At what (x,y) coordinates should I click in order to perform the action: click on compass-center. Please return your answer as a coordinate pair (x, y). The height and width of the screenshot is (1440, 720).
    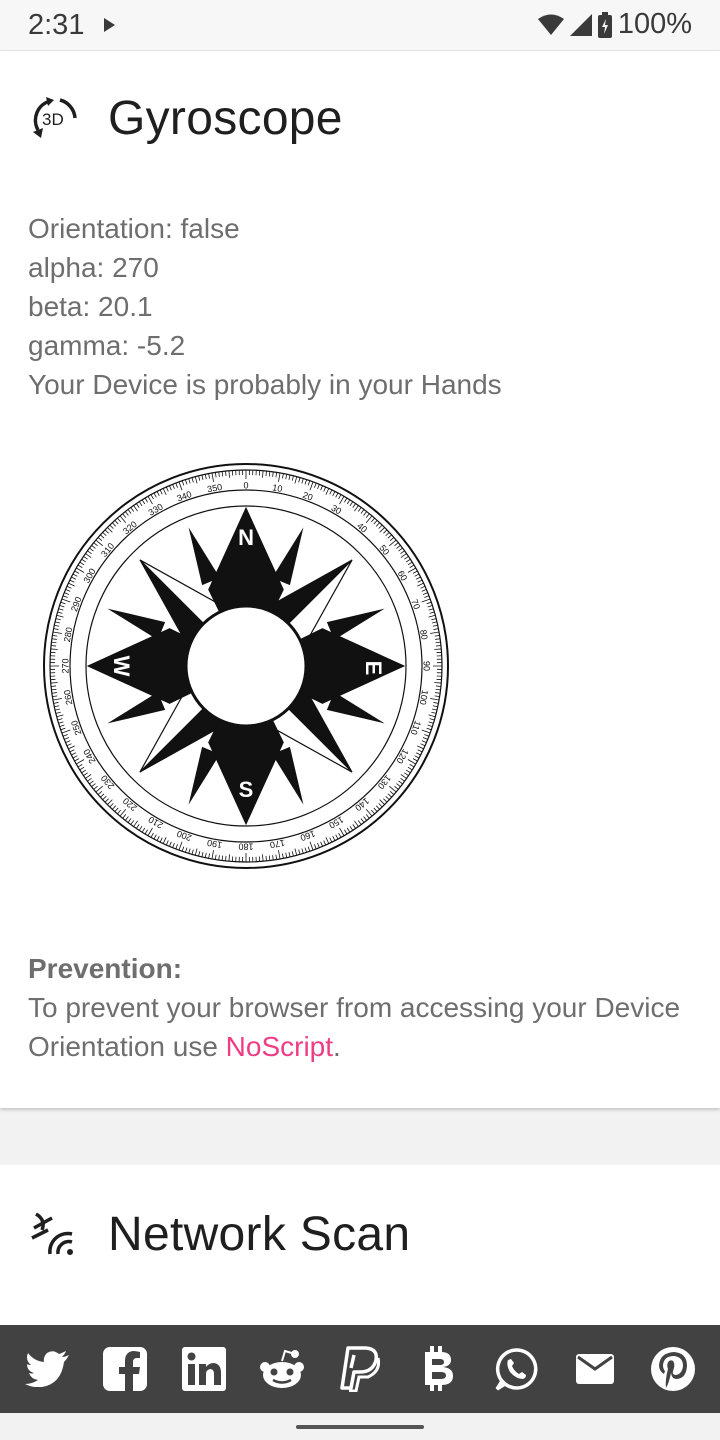
    Looking at the image, I should click on (246, 666).